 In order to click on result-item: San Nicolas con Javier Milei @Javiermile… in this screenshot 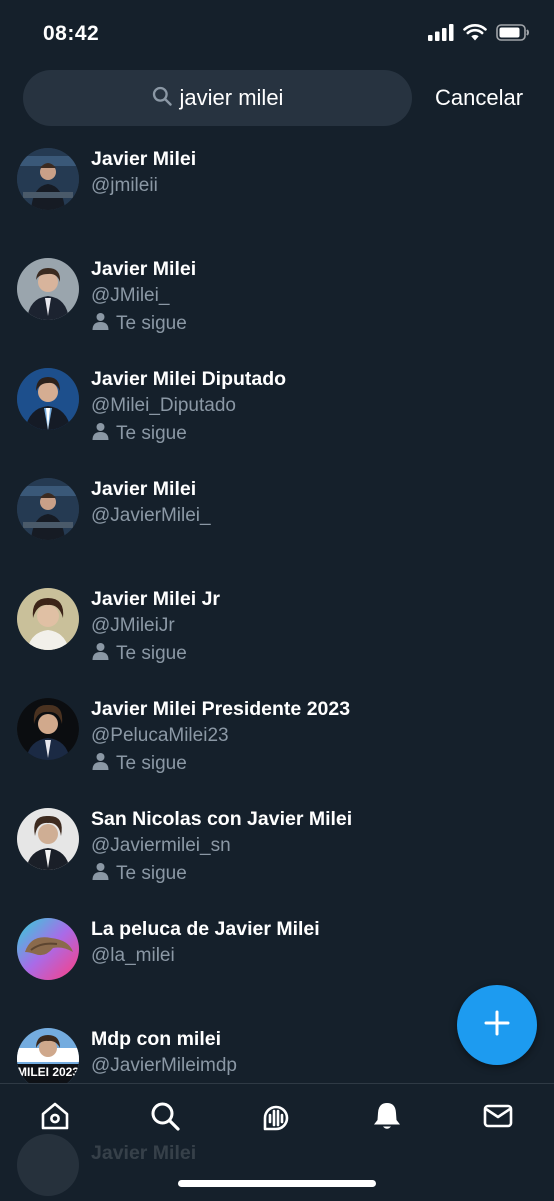, I will do `click(277, 853)`.